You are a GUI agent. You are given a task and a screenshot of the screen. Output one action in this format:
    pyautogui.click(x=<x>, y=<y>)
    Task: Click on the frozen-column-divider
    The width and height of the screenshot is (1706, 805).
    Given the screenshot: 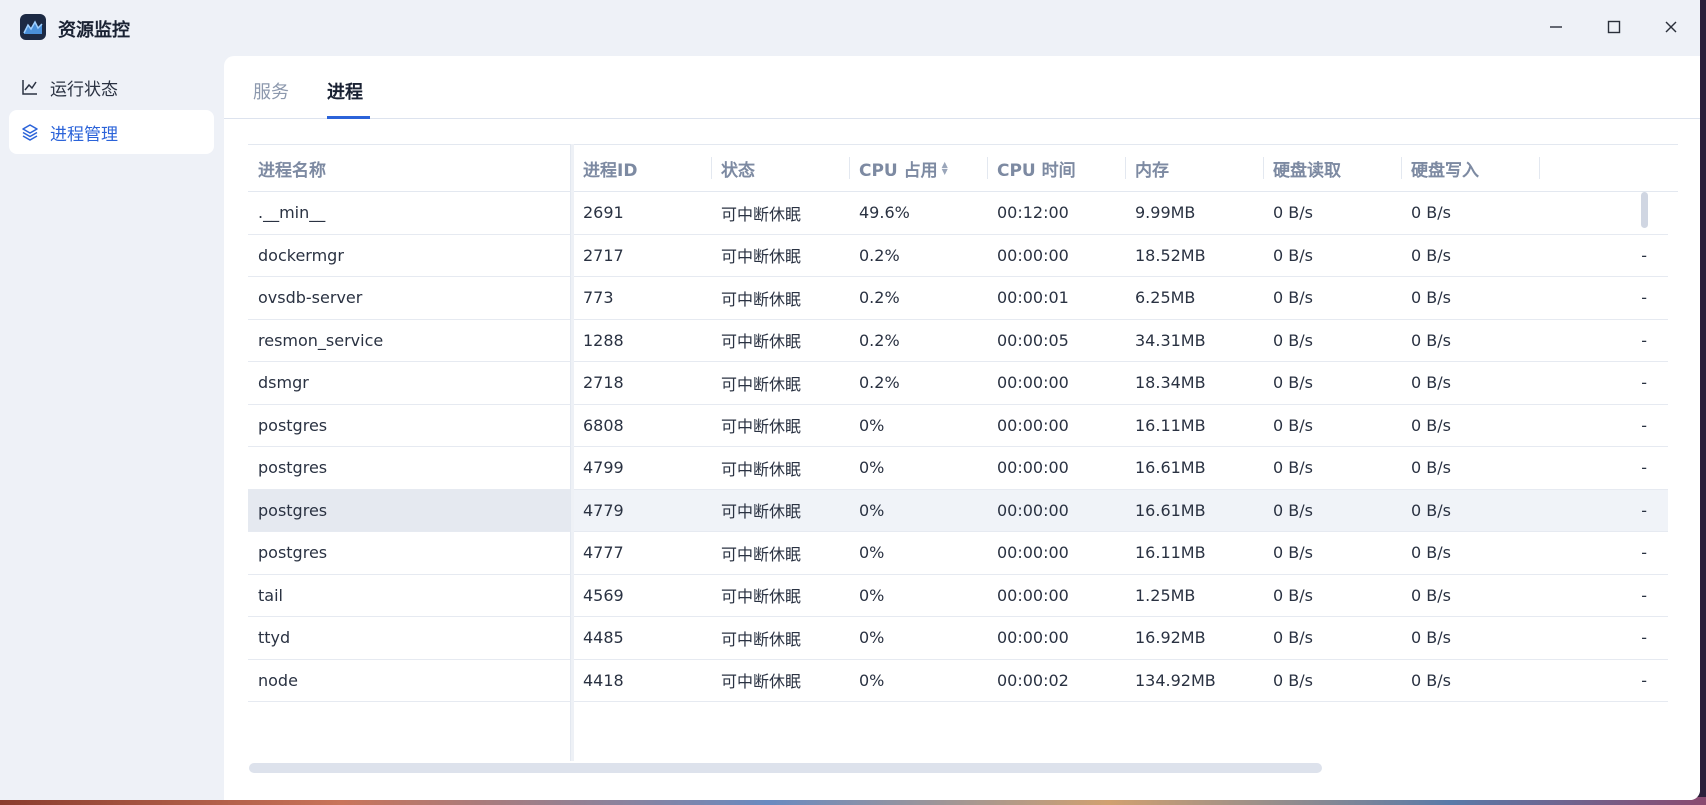 What is the action you would take?
    pyautogui.click(x=572, y=452)
    